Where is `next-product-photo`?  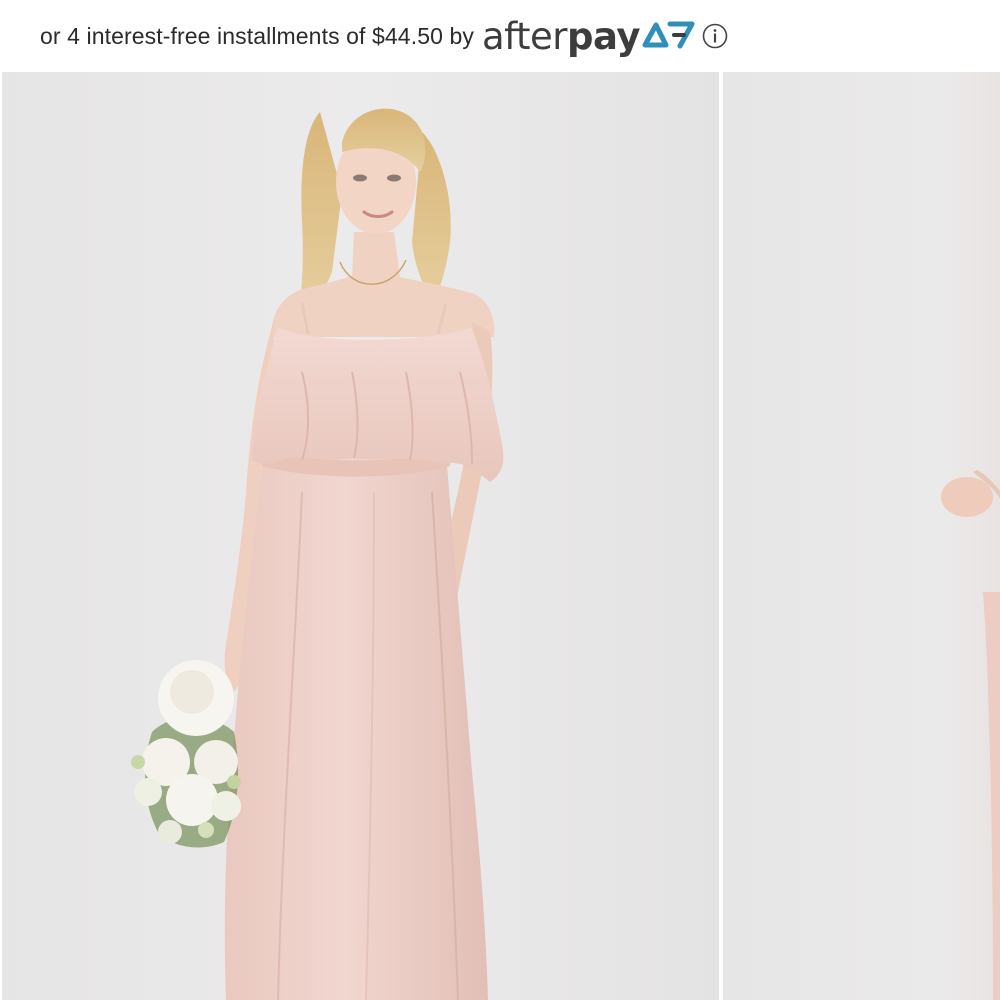
next-product-photo is located at coordinates (970, 735).